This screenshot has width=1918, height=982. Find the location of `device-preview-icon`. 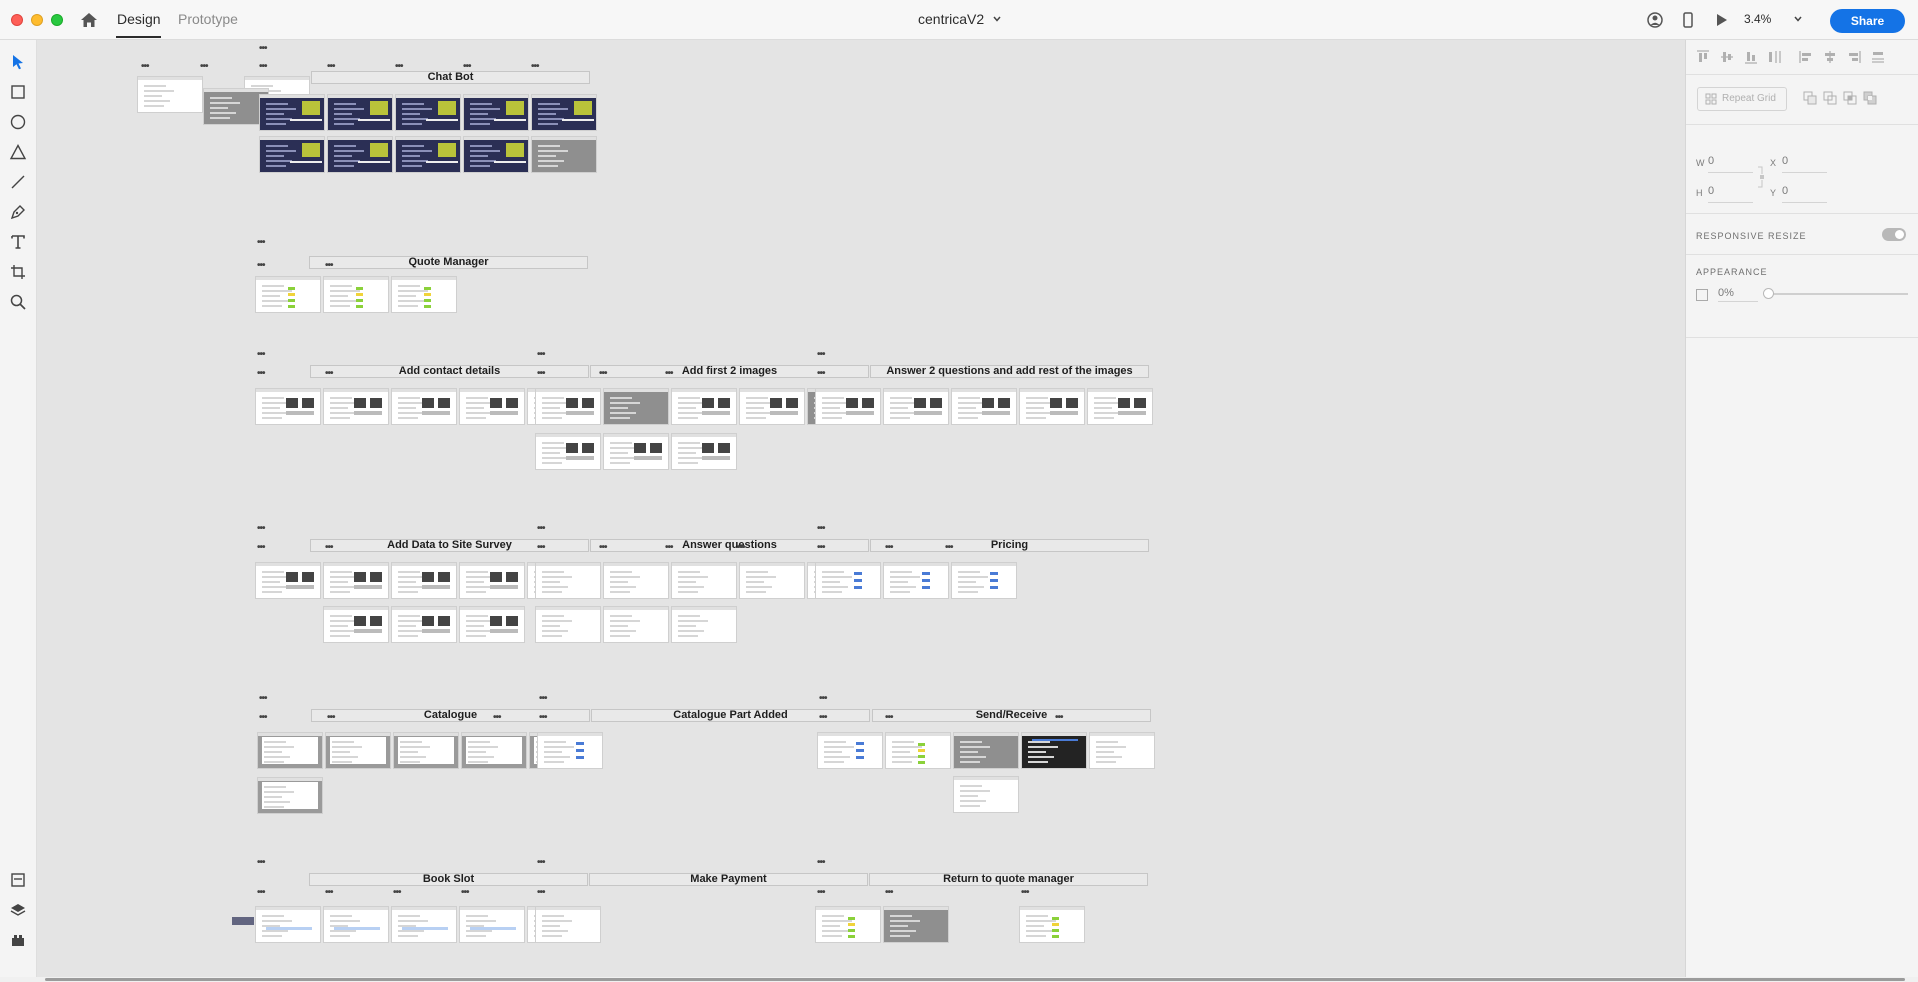

device-preview-icon is located at coordinates (1688, 20).